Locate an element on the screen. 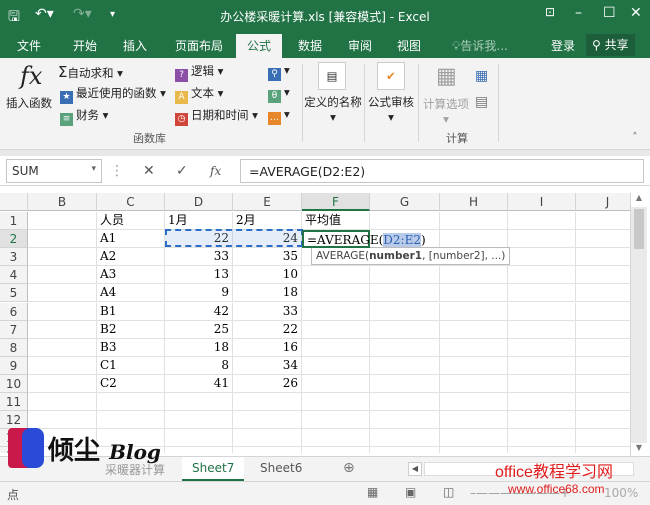 This screenshot has height=505, width=650. cell-J14 is located at coordinates (603, 450).